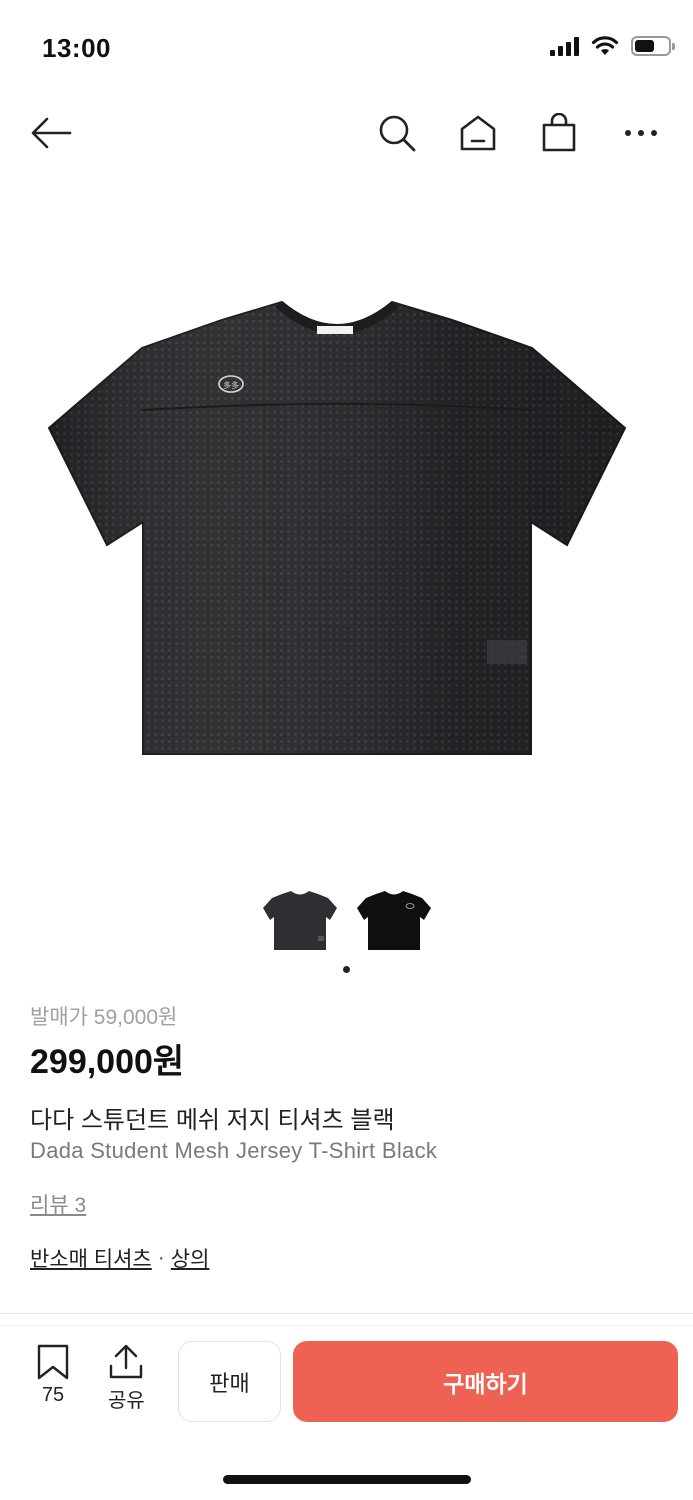 This screenshot has width=693, height=1500. What do you see at coordinates (346, 920) in the screenshot?
I see `image-thumbnails` at bounding box center [346, 920].